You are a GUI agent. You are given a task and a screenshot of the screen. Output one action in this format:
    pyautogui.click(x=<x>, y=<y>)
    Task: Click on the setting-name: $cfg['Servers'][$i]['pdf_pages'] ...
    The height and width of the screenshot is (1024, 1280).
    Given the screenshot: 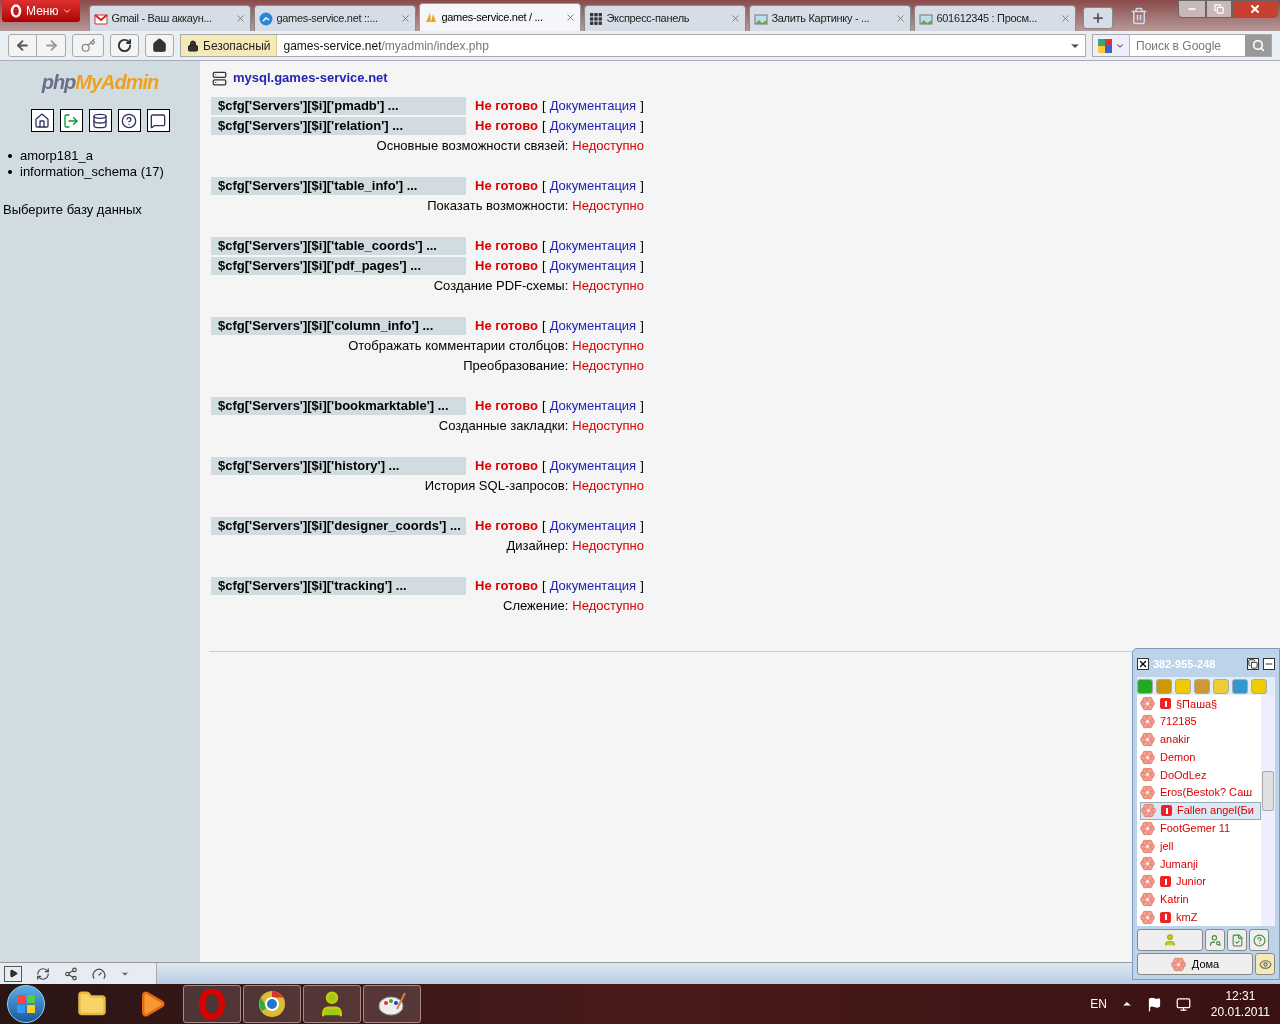 What is the action you would take?
    pyautogui.click(x=338, y=266)
    